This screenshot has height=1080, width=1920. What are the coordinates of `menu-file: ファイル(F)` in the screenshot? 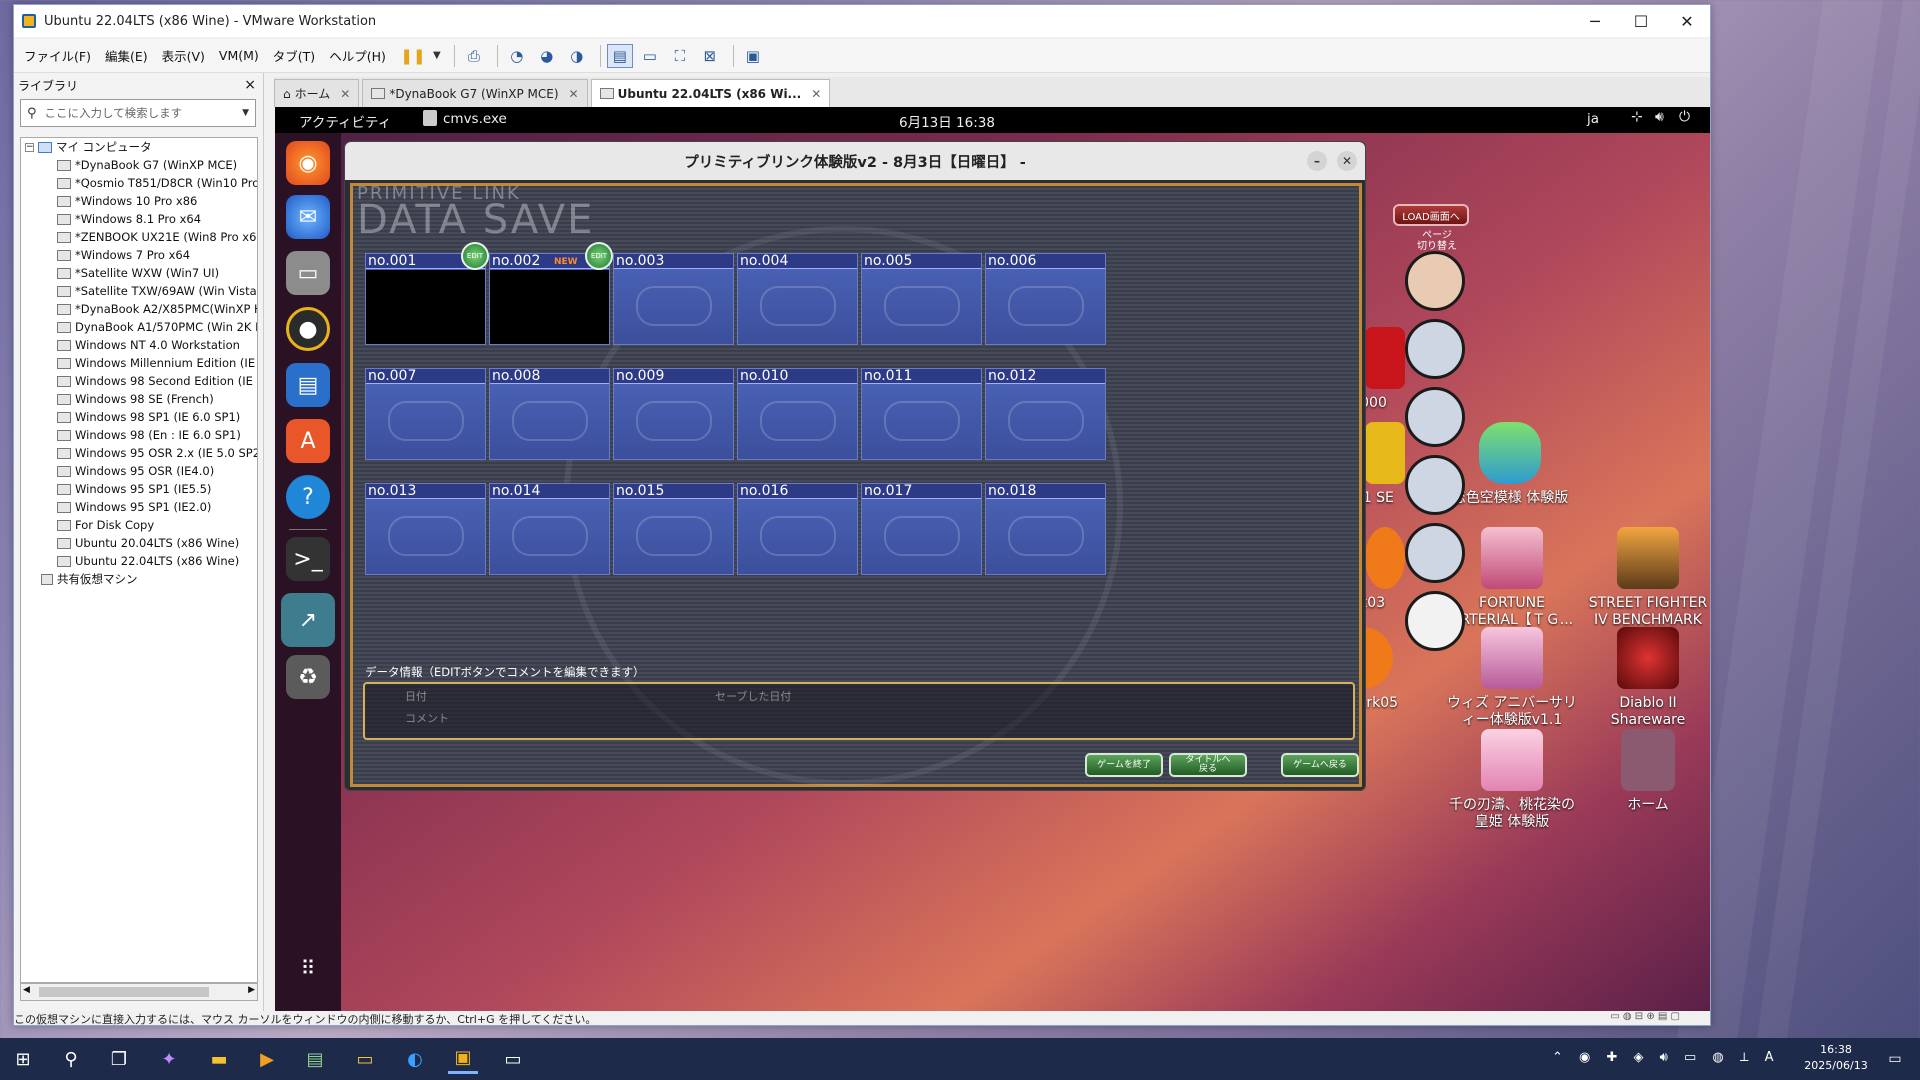 It's located at (57, 55).